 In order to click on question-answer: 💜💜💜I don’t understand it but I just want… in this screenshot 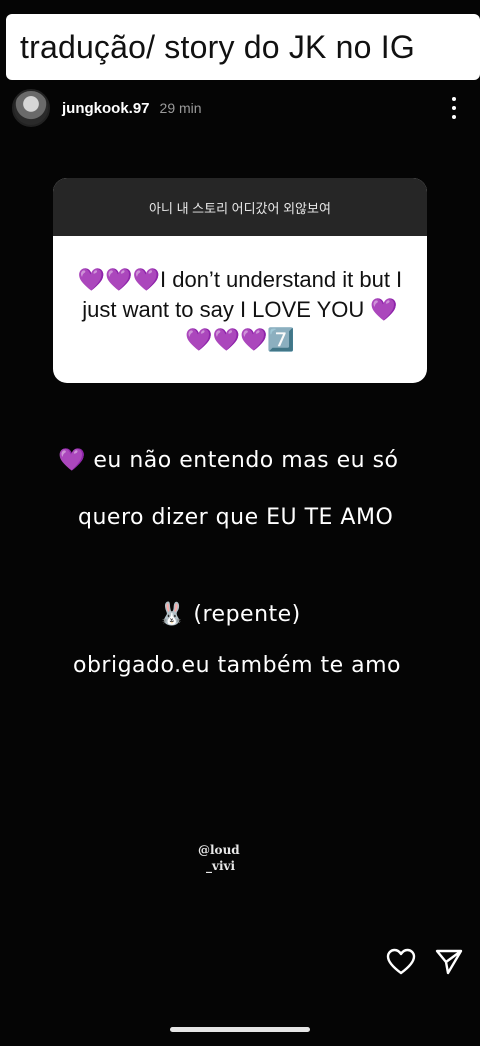, I will do `click(240, 309)`.